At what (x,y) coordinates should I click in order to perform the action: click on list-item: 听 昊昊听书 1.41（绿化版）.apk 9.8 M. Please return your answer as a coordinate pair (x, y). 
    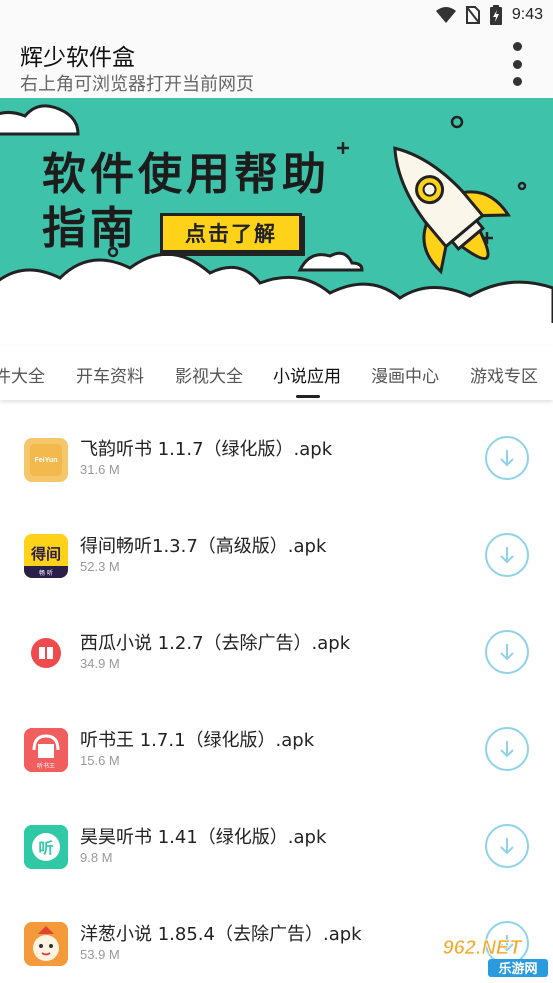
    Looking at the image, I should click on (276, 846).